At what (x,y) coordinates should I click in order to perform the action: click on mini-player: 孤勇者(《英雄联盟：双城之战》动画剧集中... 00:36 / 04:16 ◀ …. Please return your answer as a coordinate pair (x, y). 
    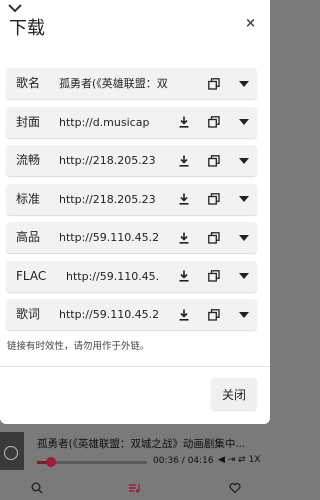
    Looking at the image, I should click on (135, 450).